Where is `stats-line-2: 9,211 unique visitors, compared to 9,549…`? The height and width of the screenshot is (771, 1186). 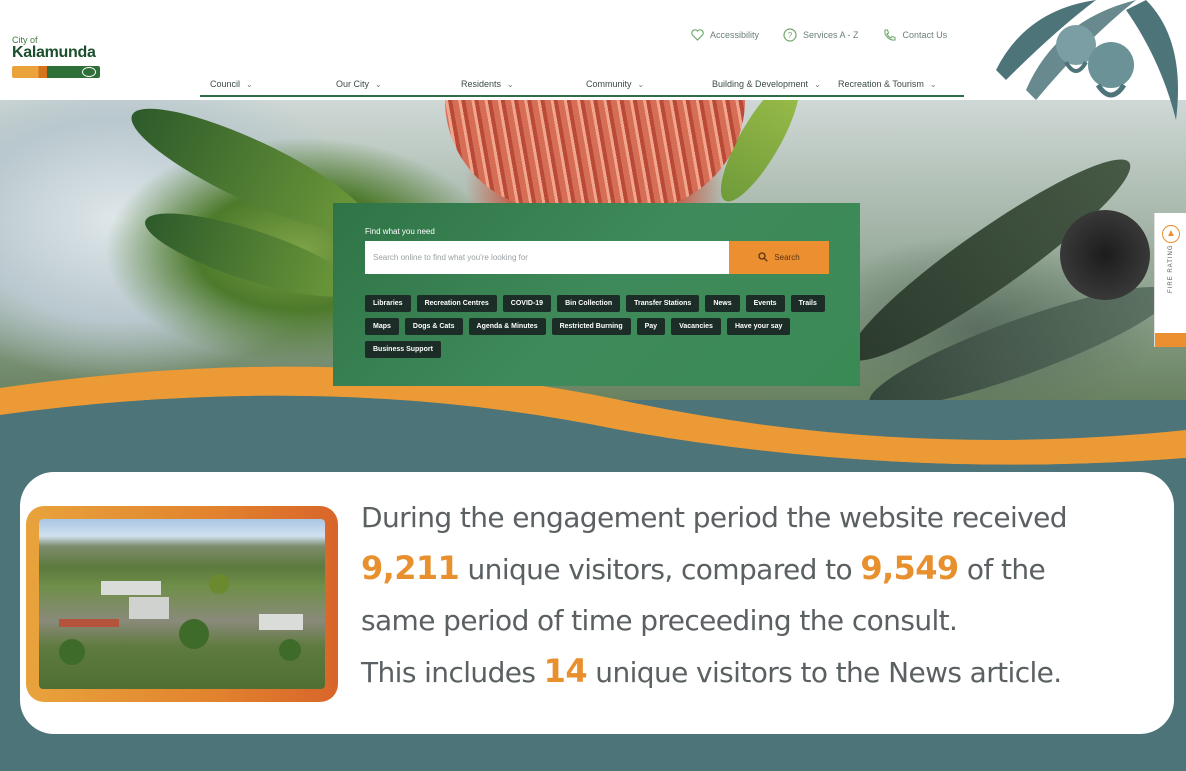
stats-line-2: 9,211 unique visitors, compared to 9,549… is located at coordinates (751, 569).